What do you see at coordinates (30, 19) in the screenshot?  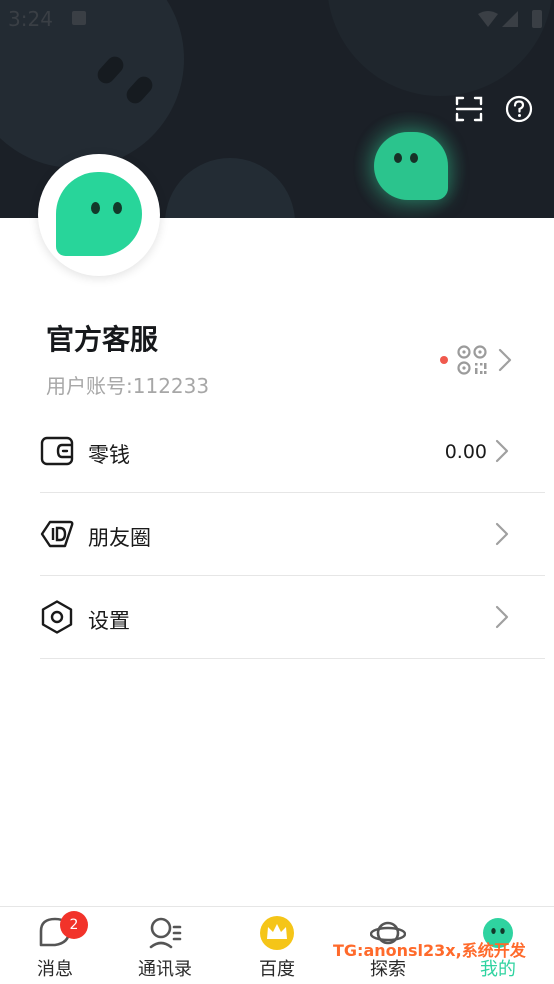 I see `status-time: 3:24` at bounding box center [30, 19].